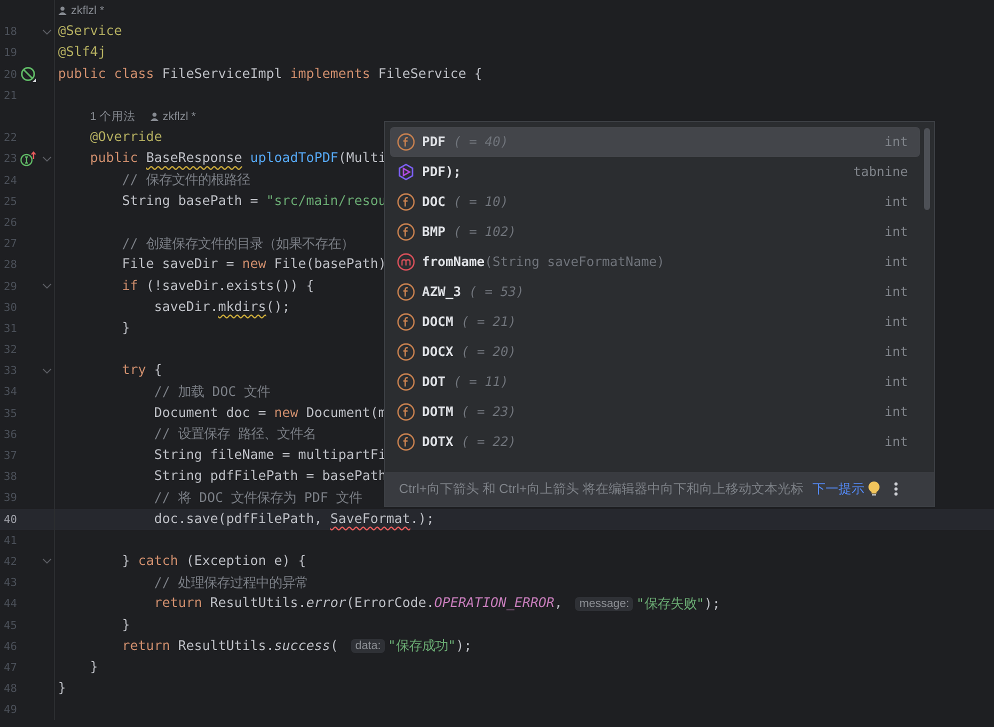 This screenshot has width=994, height=727. Describe the element at coordinates (90, 32) in the screenshot. I see `code-text: @Service` at that location.